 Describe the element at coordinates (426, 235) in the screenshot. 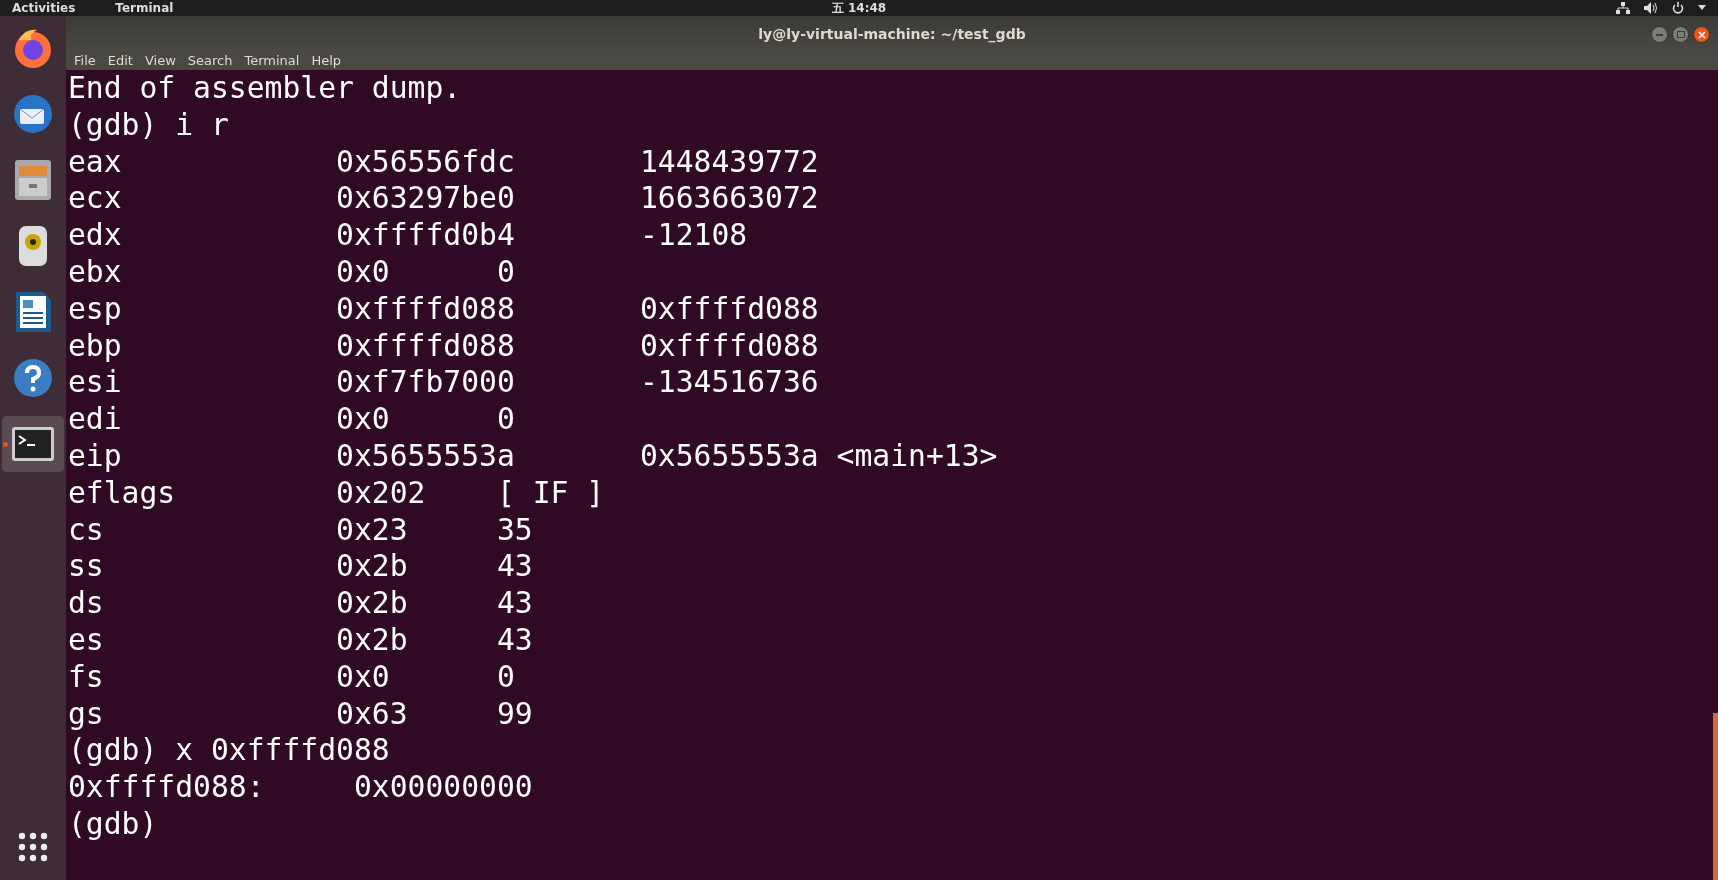

I see `register-hex-value: 0xffffd0b4` at that location.